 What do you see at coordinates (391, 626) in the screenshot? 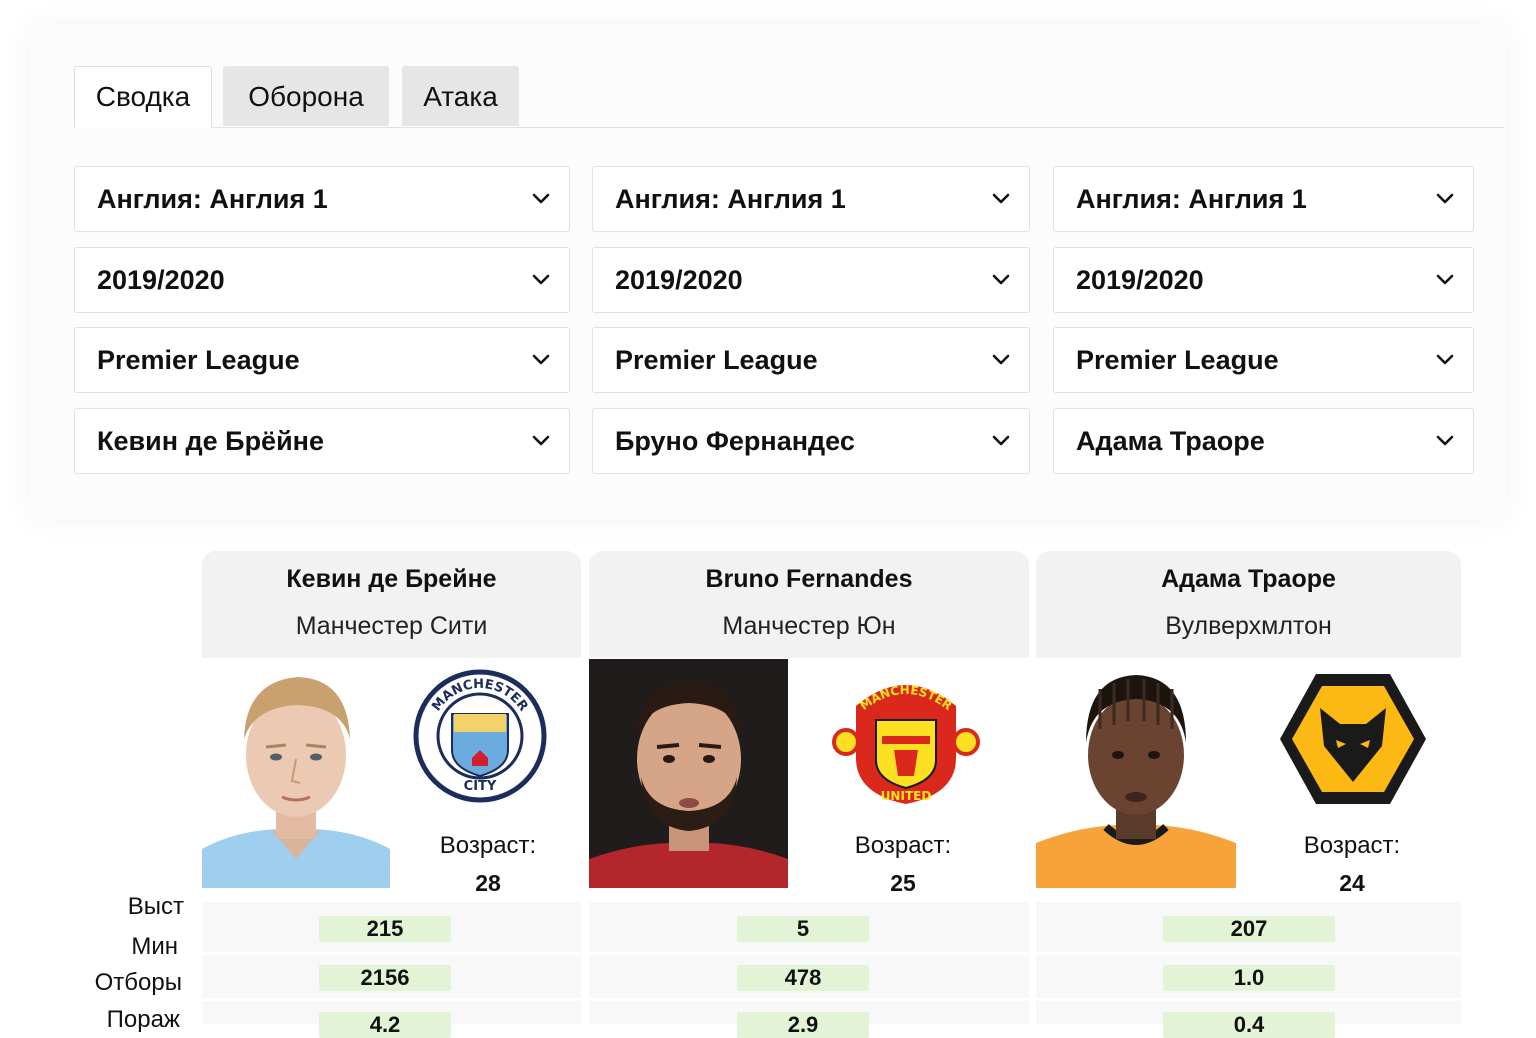
I see `player-club: Манчестер Сити` at bounding box center [391, 626].